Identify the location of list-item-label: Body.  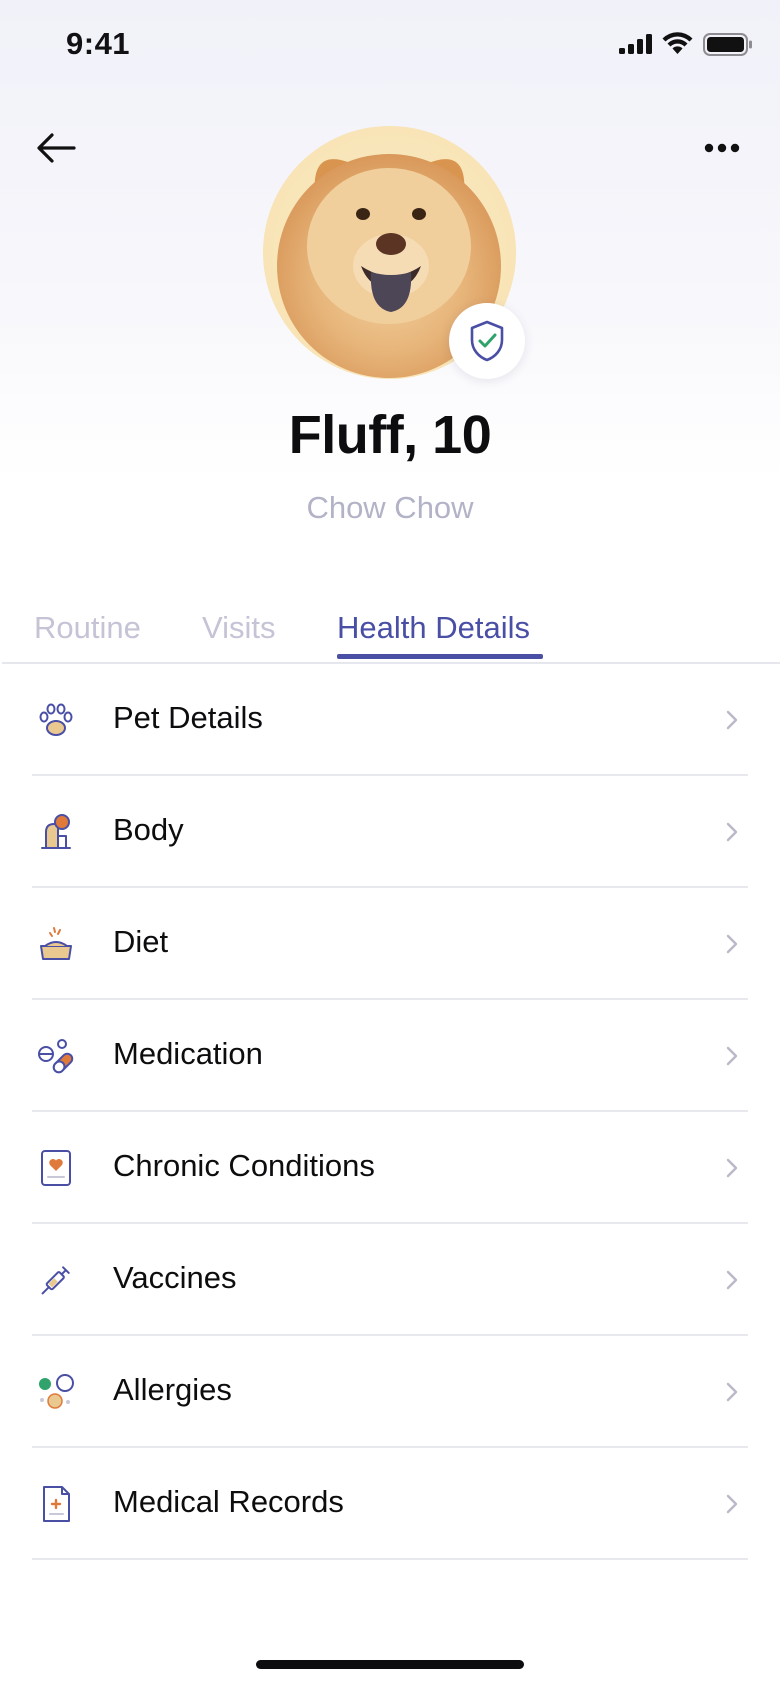
(148, 829).